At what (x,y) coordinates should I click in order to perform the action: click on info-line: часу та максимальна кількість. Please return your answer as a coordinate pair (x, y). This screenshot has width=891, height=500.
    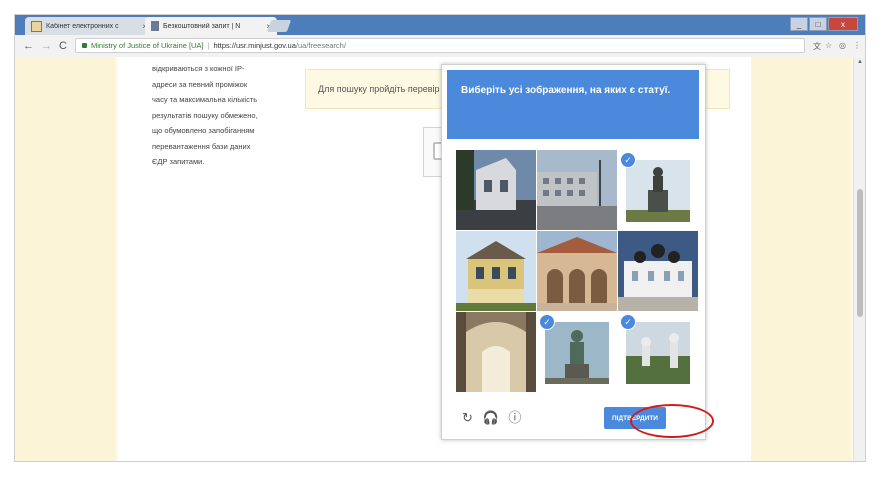
    Looking at the image, I should click on (205, 99).